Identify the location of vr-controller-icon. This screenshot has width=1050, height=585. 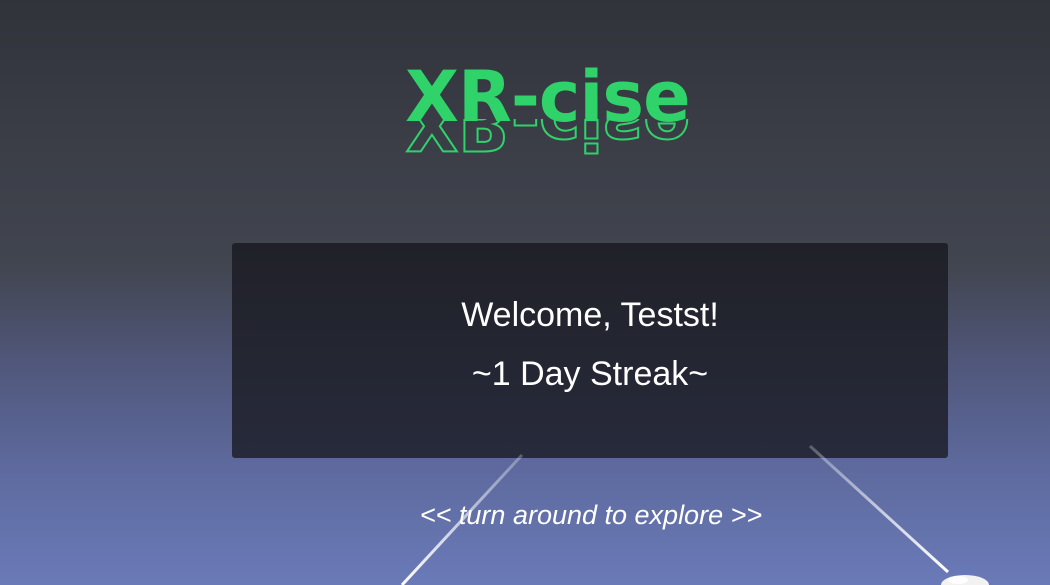
(965, 580).